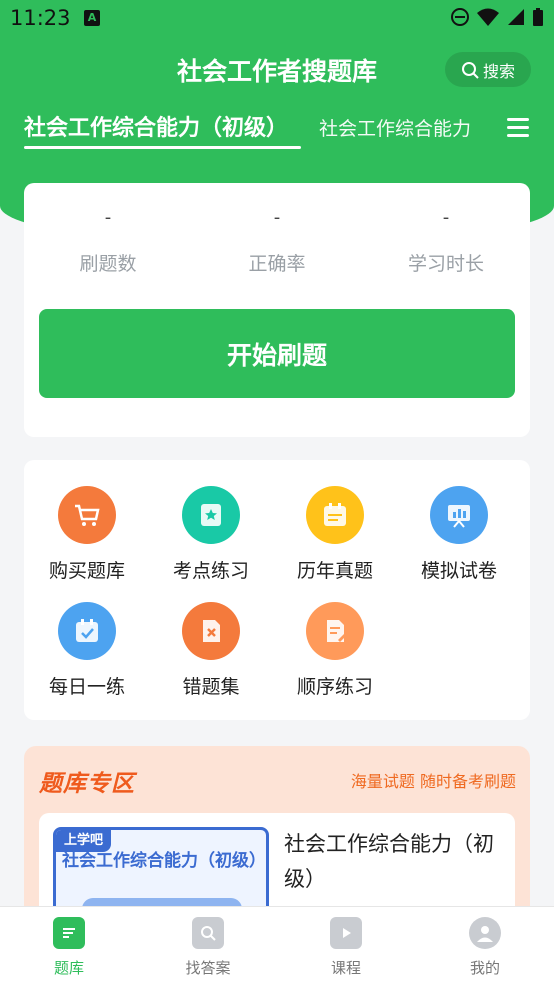 The height and width of the screenshot is (984, 554). Describe the element at coordinates (211, 515) in the screenshot. I see `star-card-icon` at that location.